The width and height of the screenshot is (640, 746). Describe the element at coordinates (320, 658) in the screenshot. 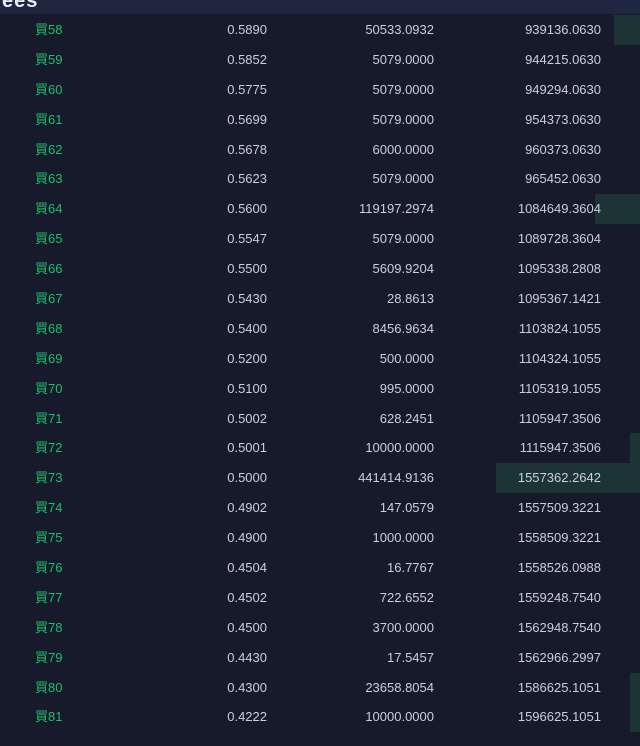

I see `order-row: 買79 0.4430 17.5457 1562966.2997` at that location.